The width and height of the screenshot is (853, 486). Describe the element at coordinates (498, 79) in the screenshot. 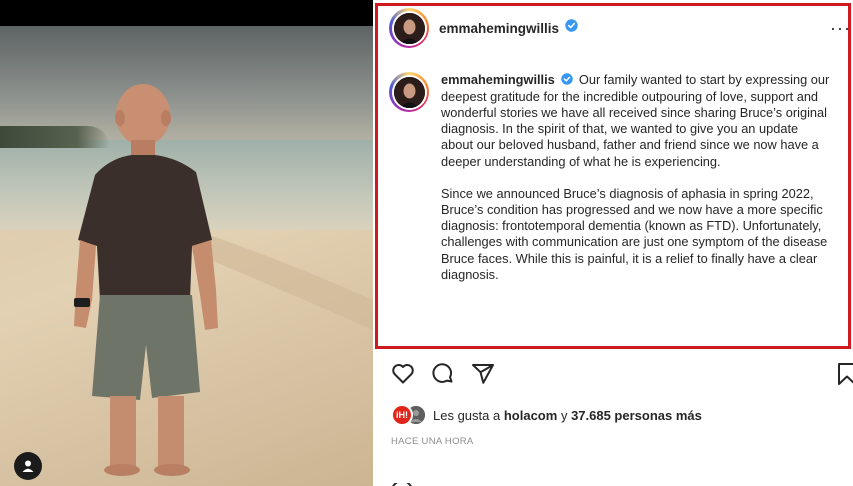

I see `caption-username: emmahemingwillis` at that location.